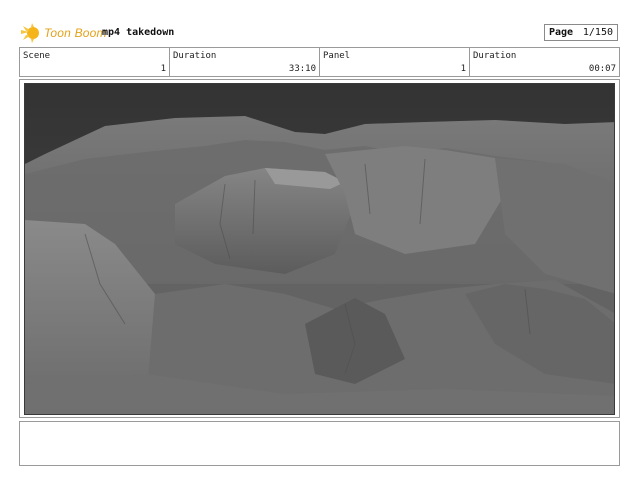 The image size is (640, 495). I want to click on page-indicator: Page 1/150, so click(581, 32).